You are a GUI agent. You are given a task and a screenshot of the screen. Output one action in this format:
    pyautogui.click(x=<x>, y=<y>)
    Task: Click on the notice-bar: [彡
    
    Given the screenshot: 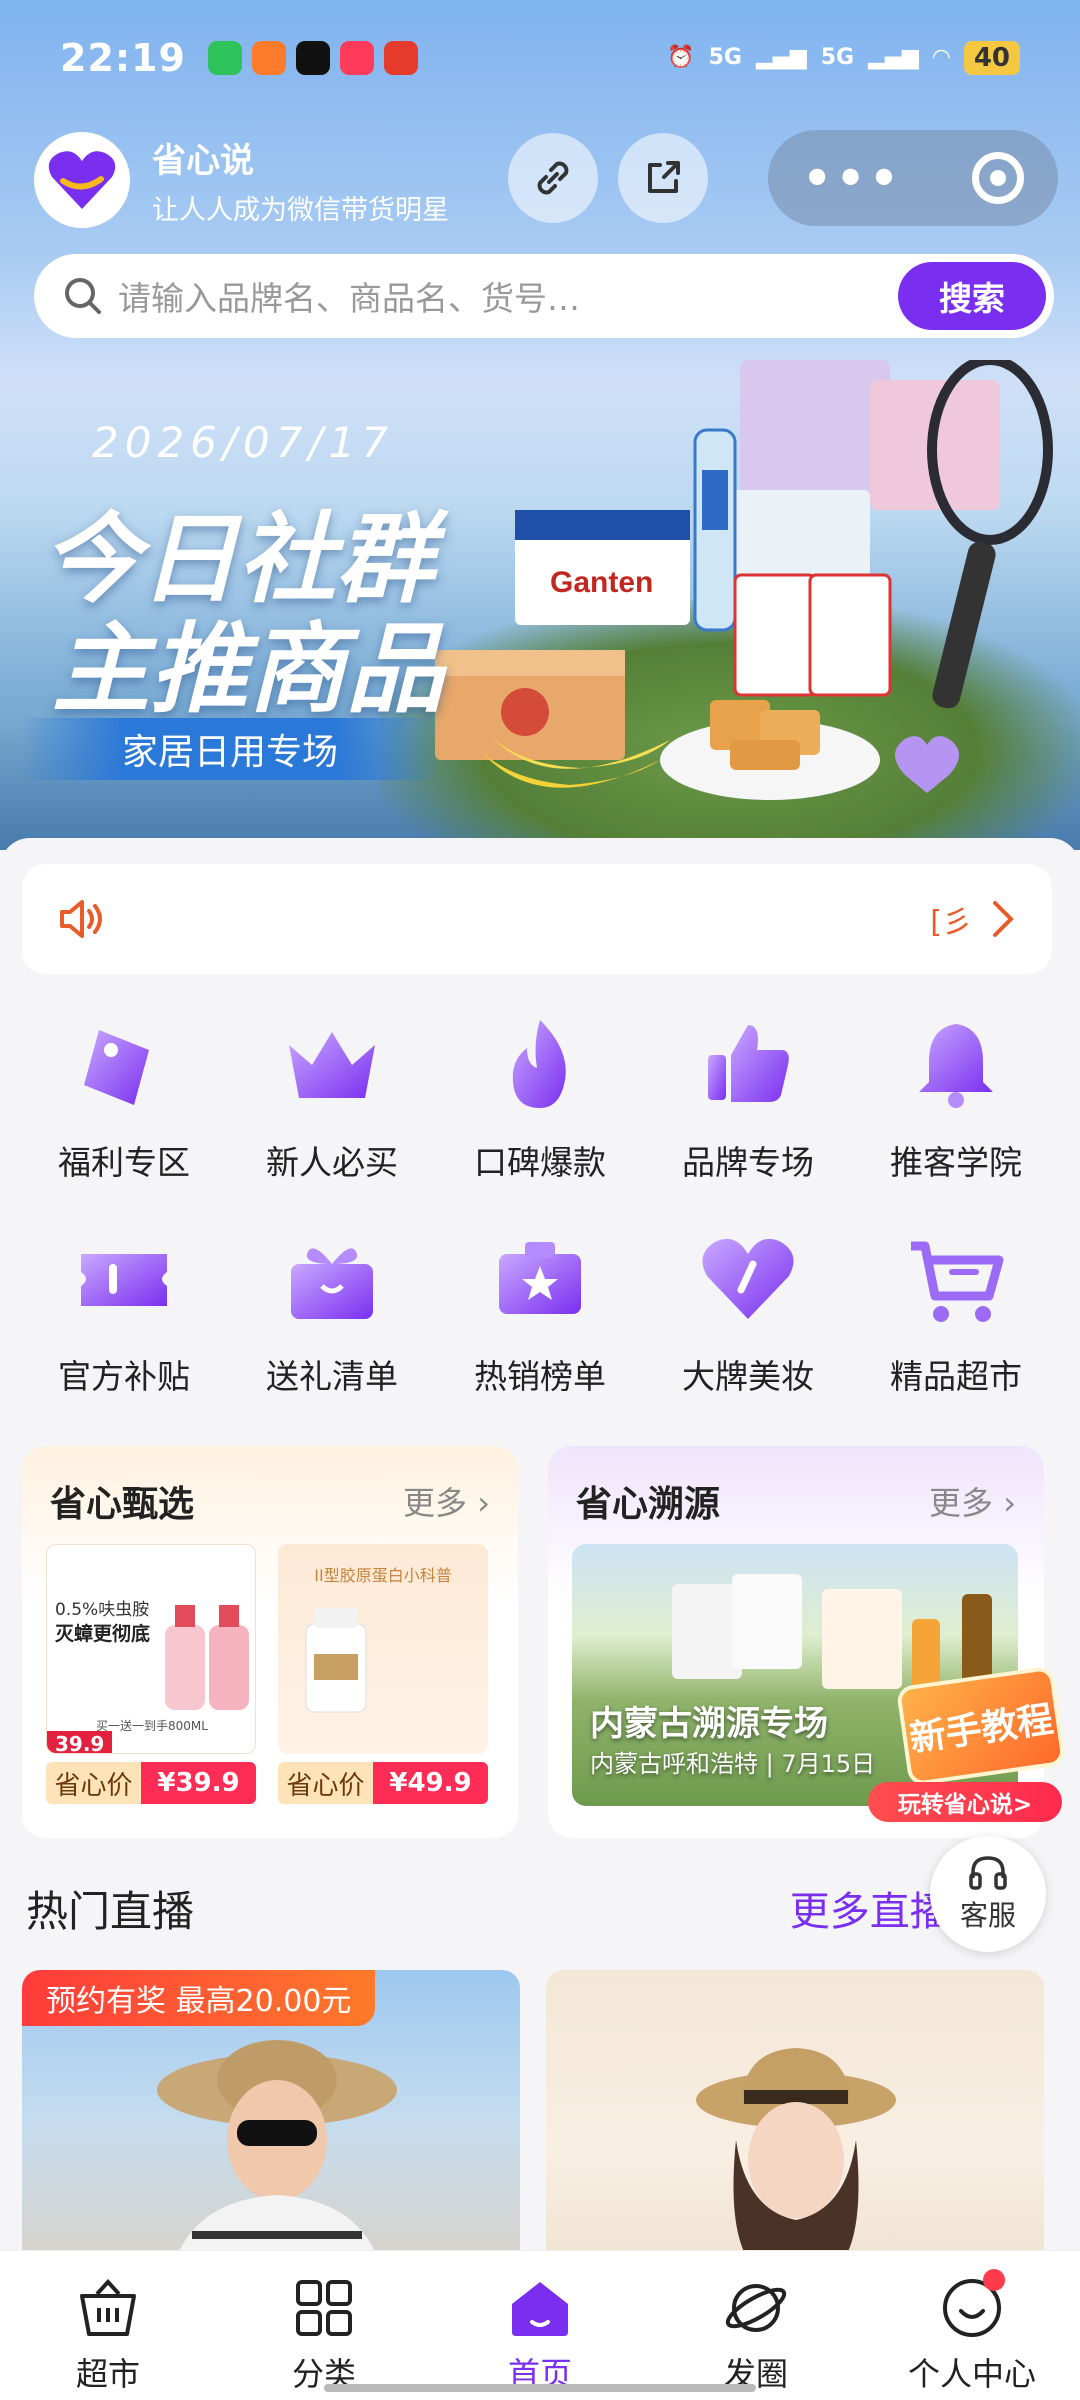 What is the action you would take?
    pyautogui.click(x=537, y=919)
    